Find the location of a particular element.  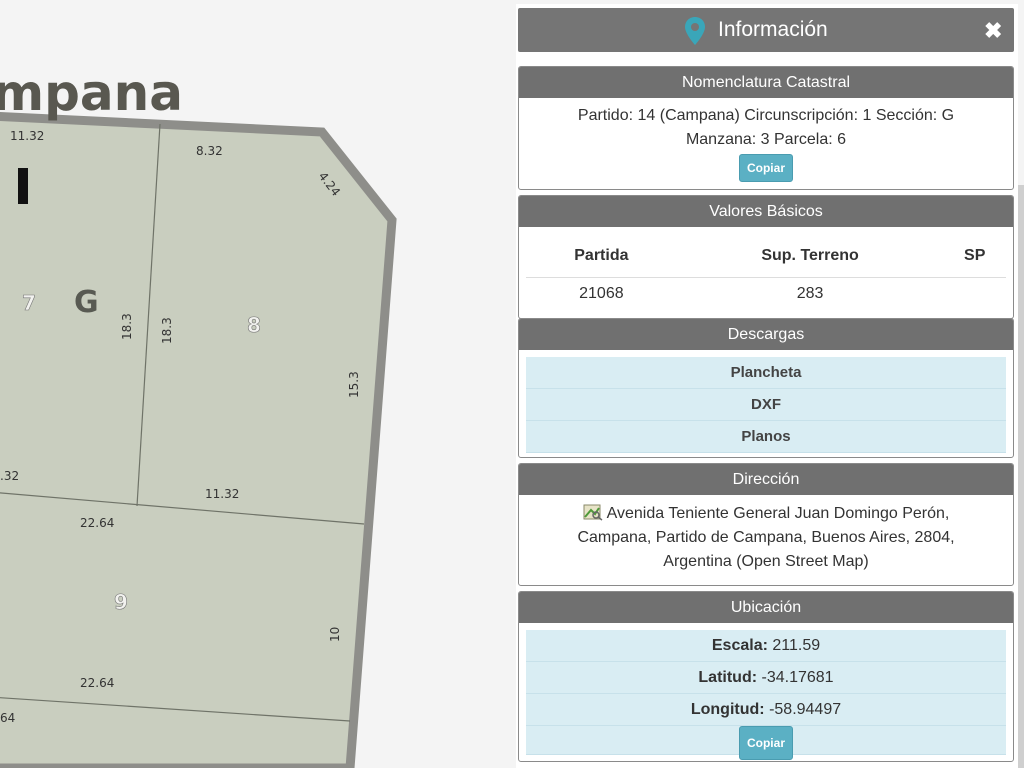

measure-label: 15.3 is located at coordinates (354, 384).